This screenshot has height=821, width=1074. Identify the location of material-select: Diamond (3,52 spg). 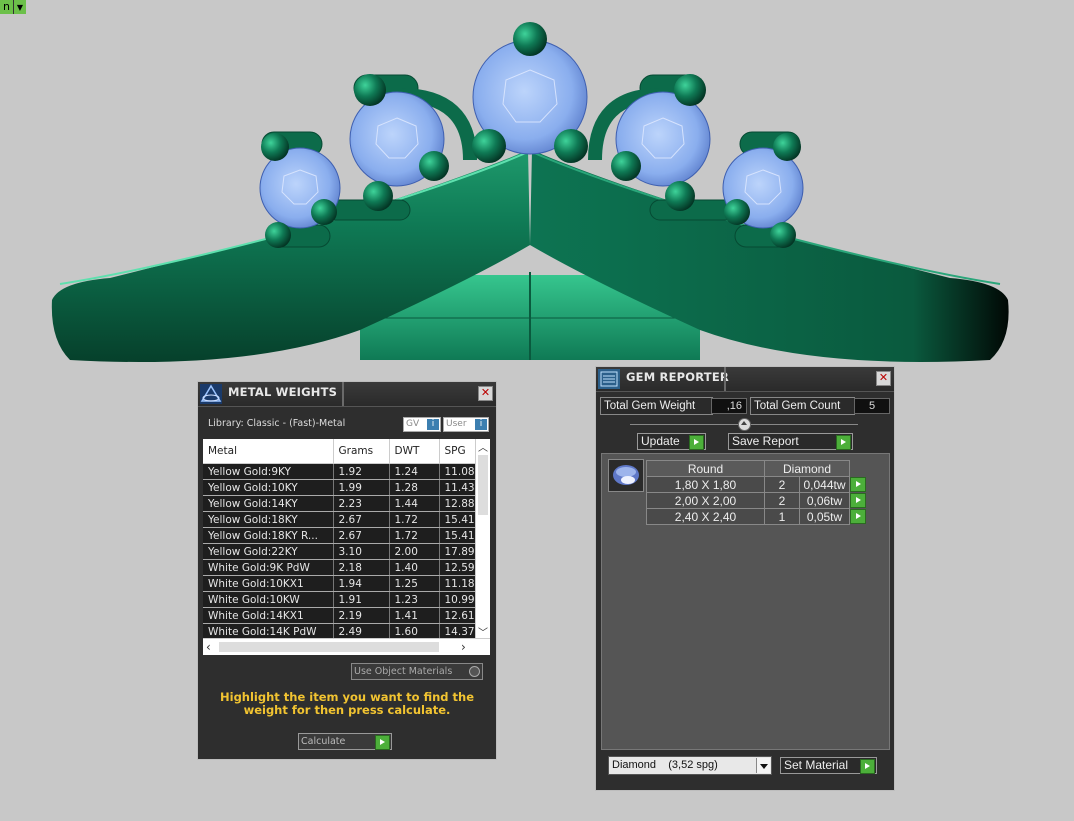
(690, 765).